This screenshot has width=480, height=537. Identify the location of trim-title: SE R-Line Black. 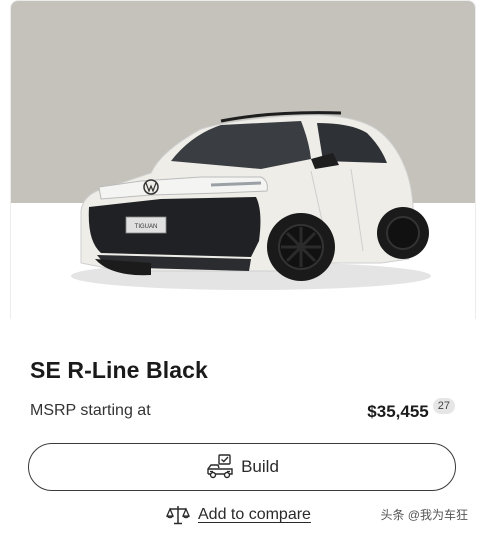
(119, 370).